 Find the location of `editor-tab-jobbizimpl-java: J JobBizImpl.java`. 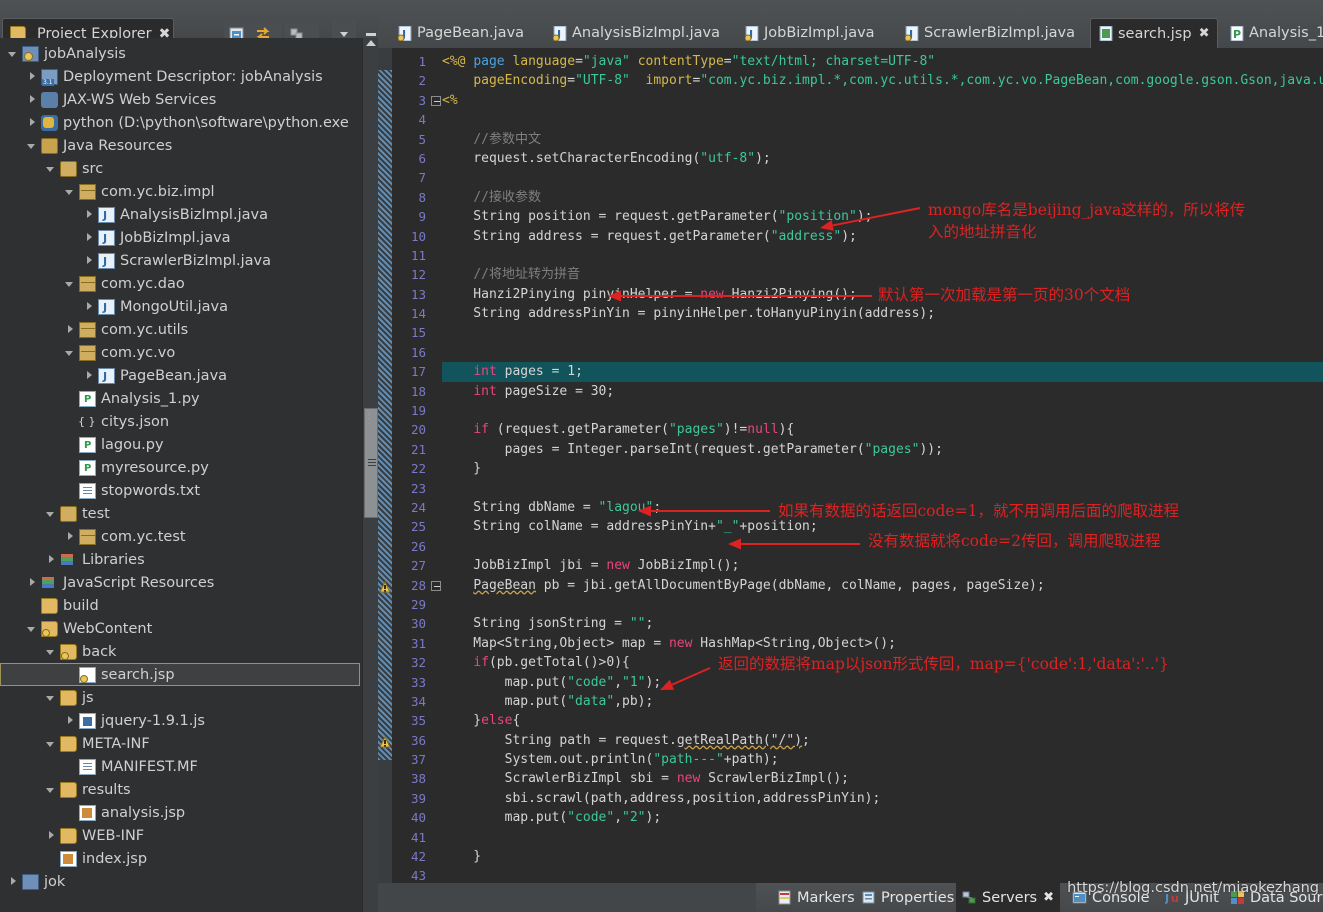

editor-tab-jobbizimpl-java: J JobBizImpl.java is located at coordinates (810, 33).